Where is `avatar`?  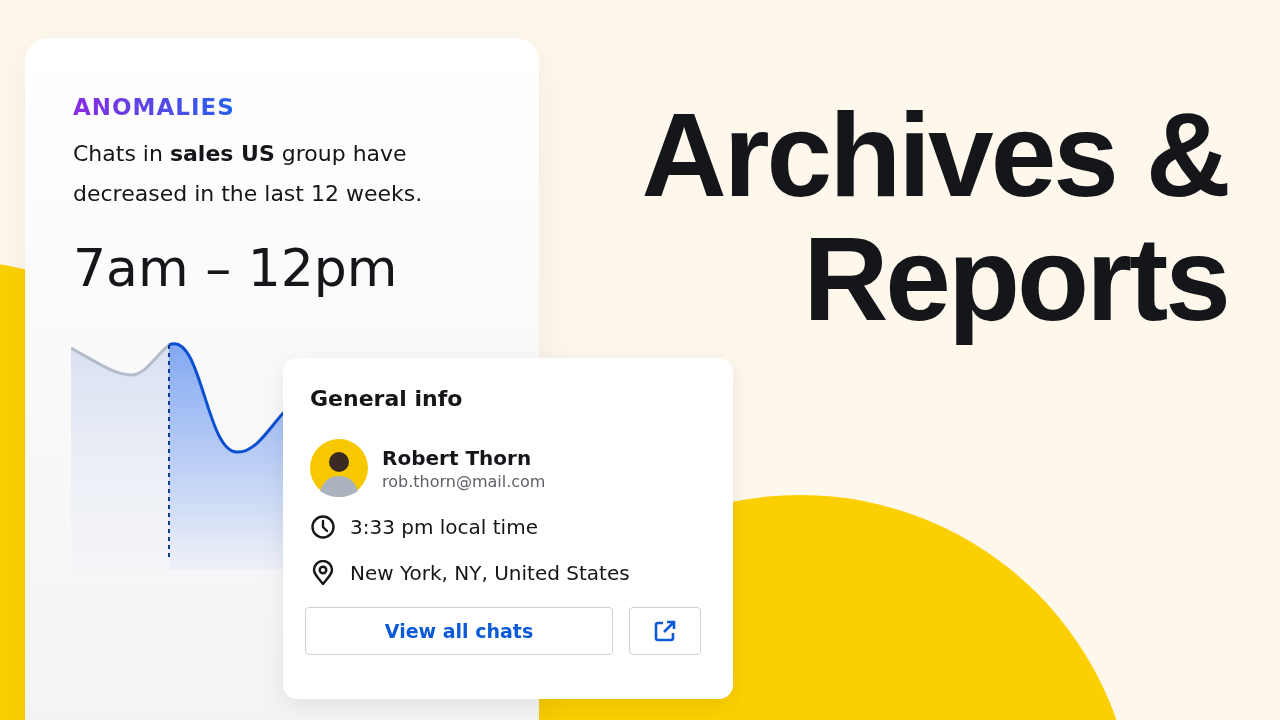 avatar is located at coordinates (339, 468).